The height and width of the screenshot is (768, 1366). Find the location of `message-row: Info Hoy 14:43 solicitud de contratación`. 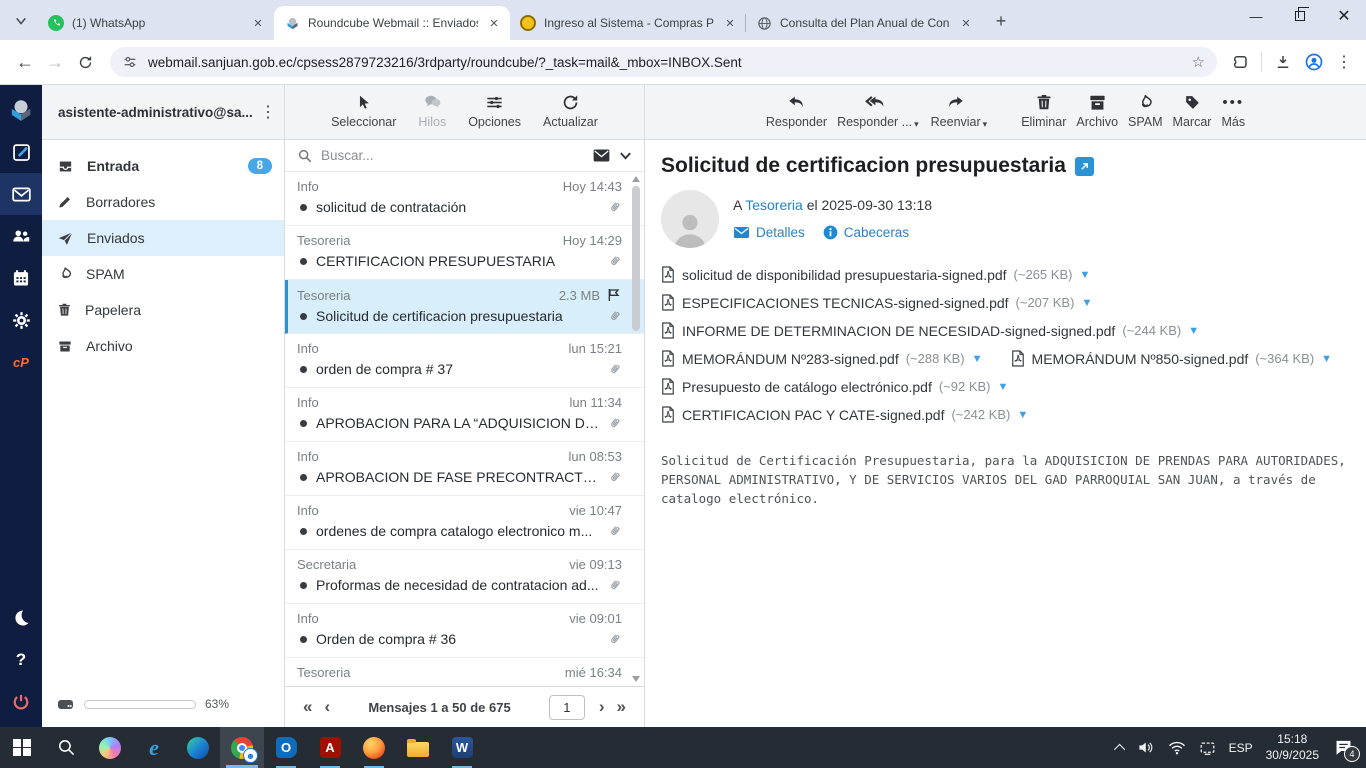

message-row: Info Hoy 14:43 solicitud de contratación is located at coordinates (464, 199).